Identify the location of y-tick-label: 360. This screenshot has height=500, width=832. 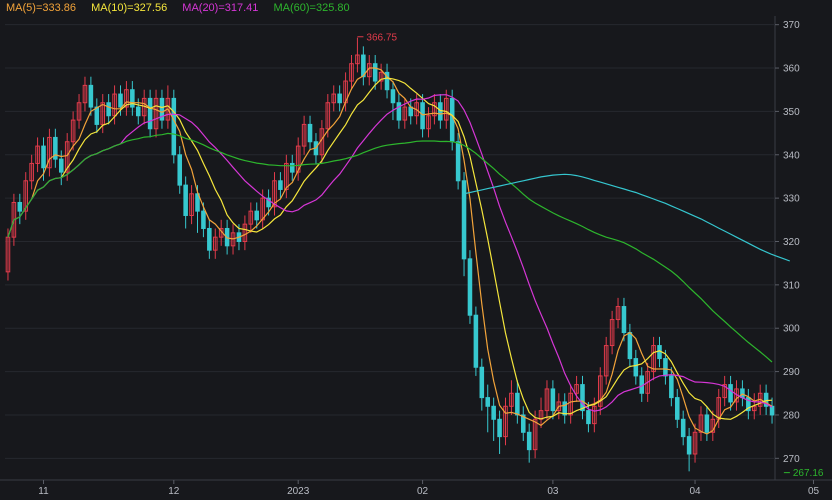
(791, 69).